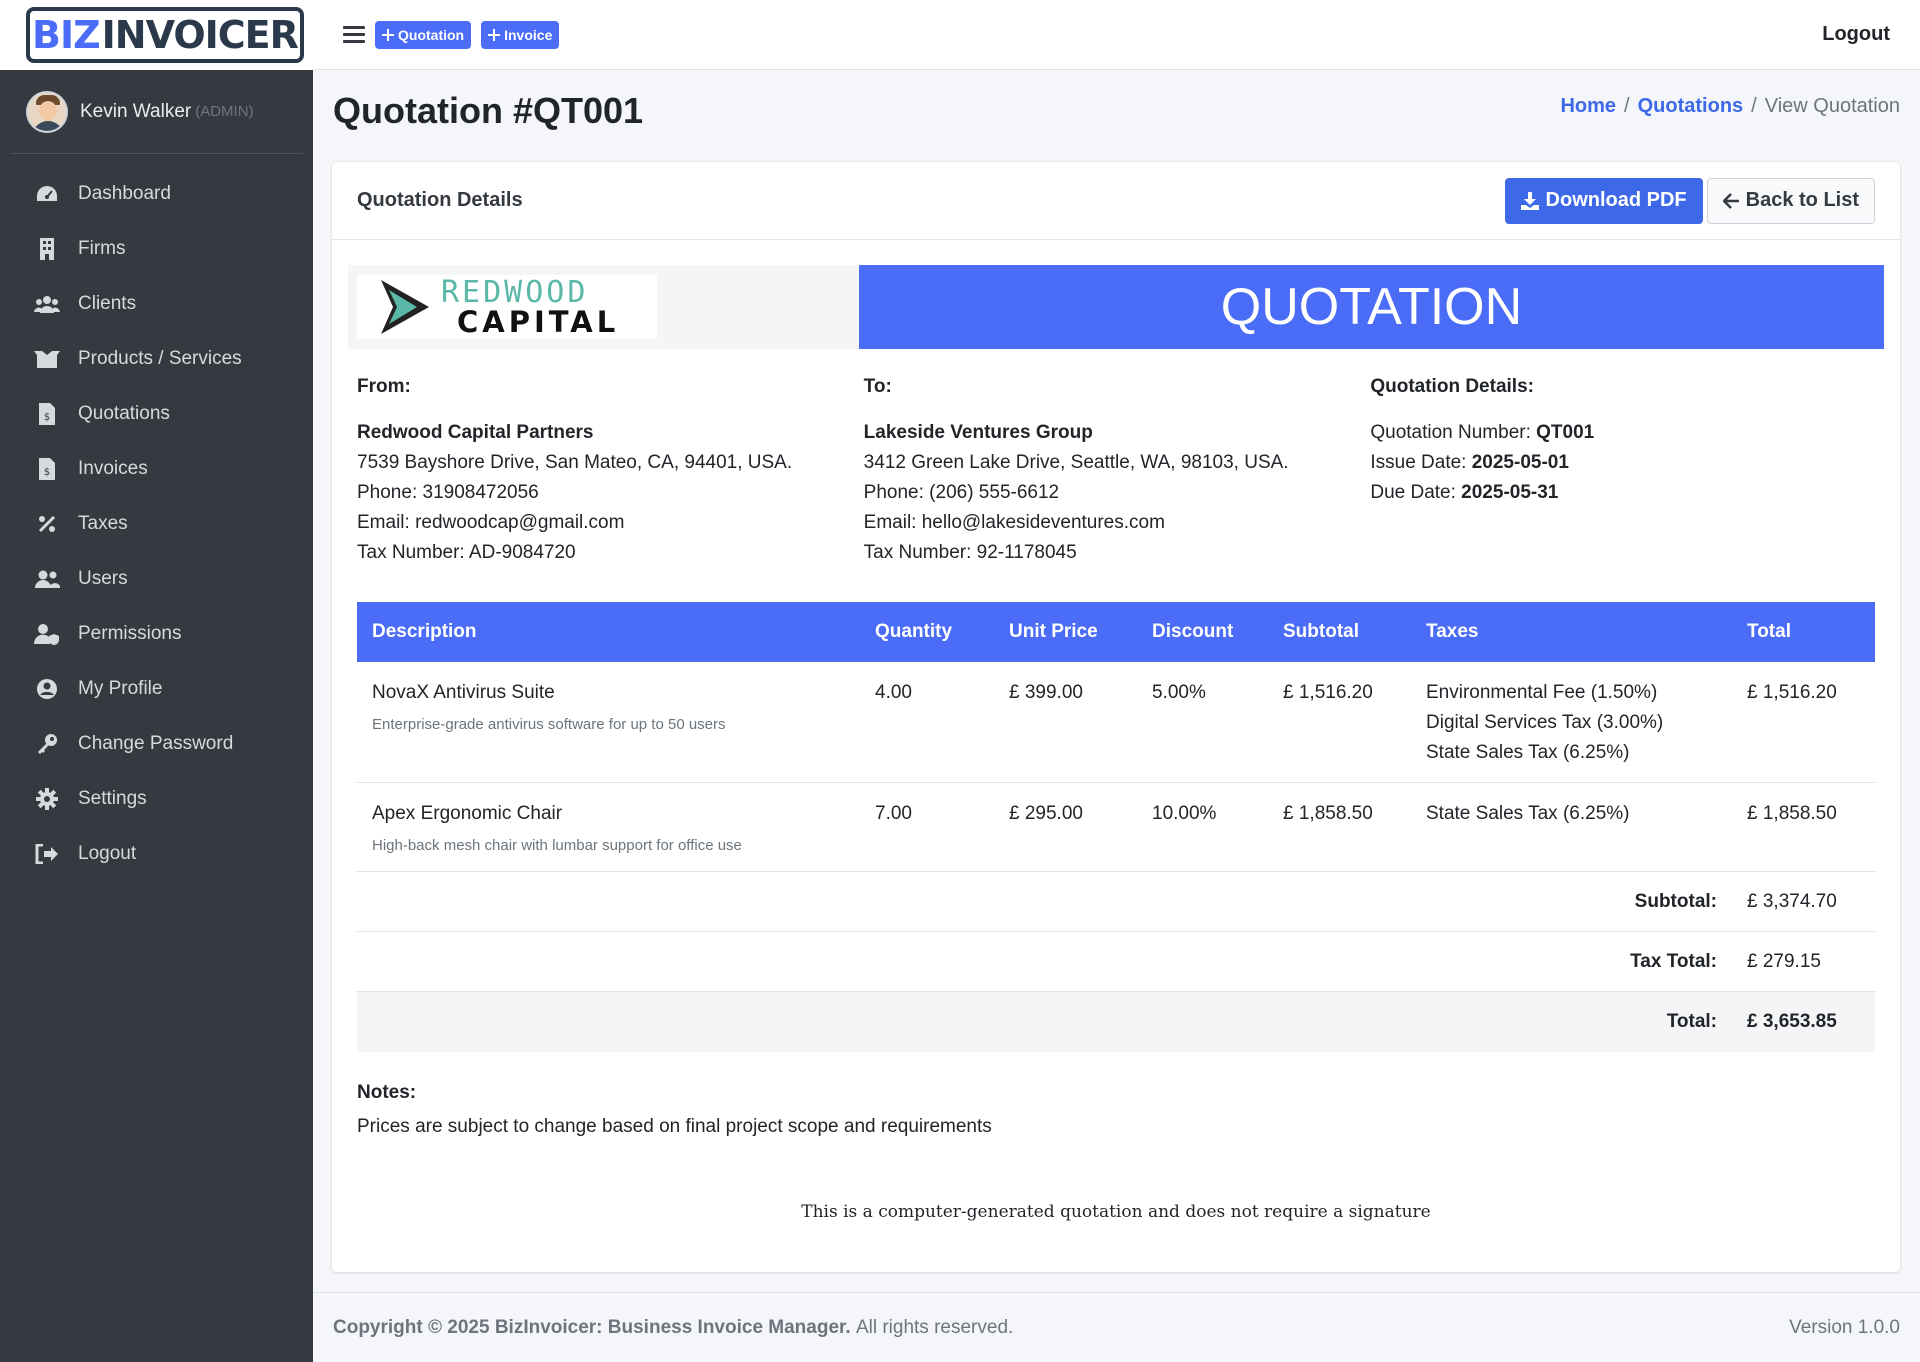 The image size is (1920, 1362). What do you see at coordinates (1339, 827) in the screenshot?
I see `item-subtotal: £ 1,858.50` at bounding box center [1339, 827].